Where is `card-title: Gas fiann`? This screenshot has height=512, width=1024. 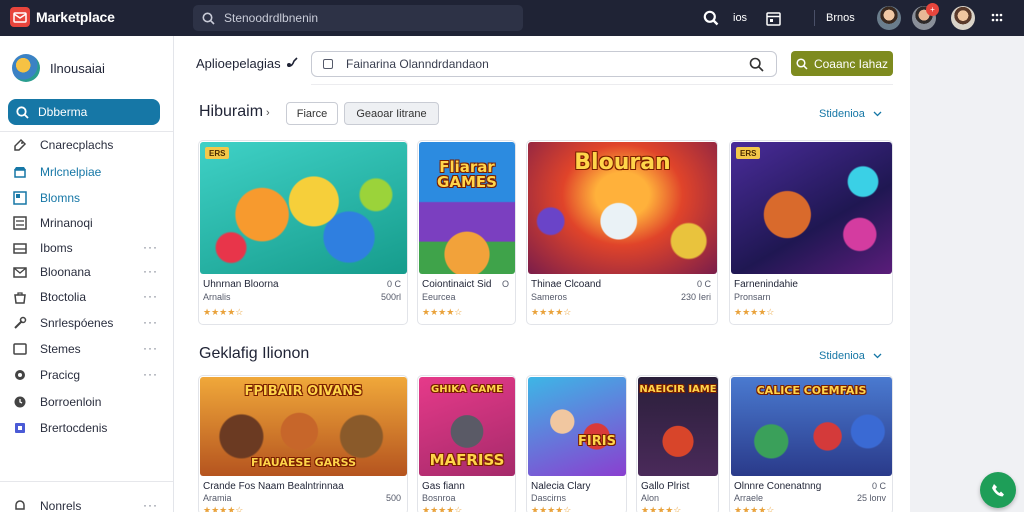 card-title: Gas fiann is located at coordinates (443, 486).